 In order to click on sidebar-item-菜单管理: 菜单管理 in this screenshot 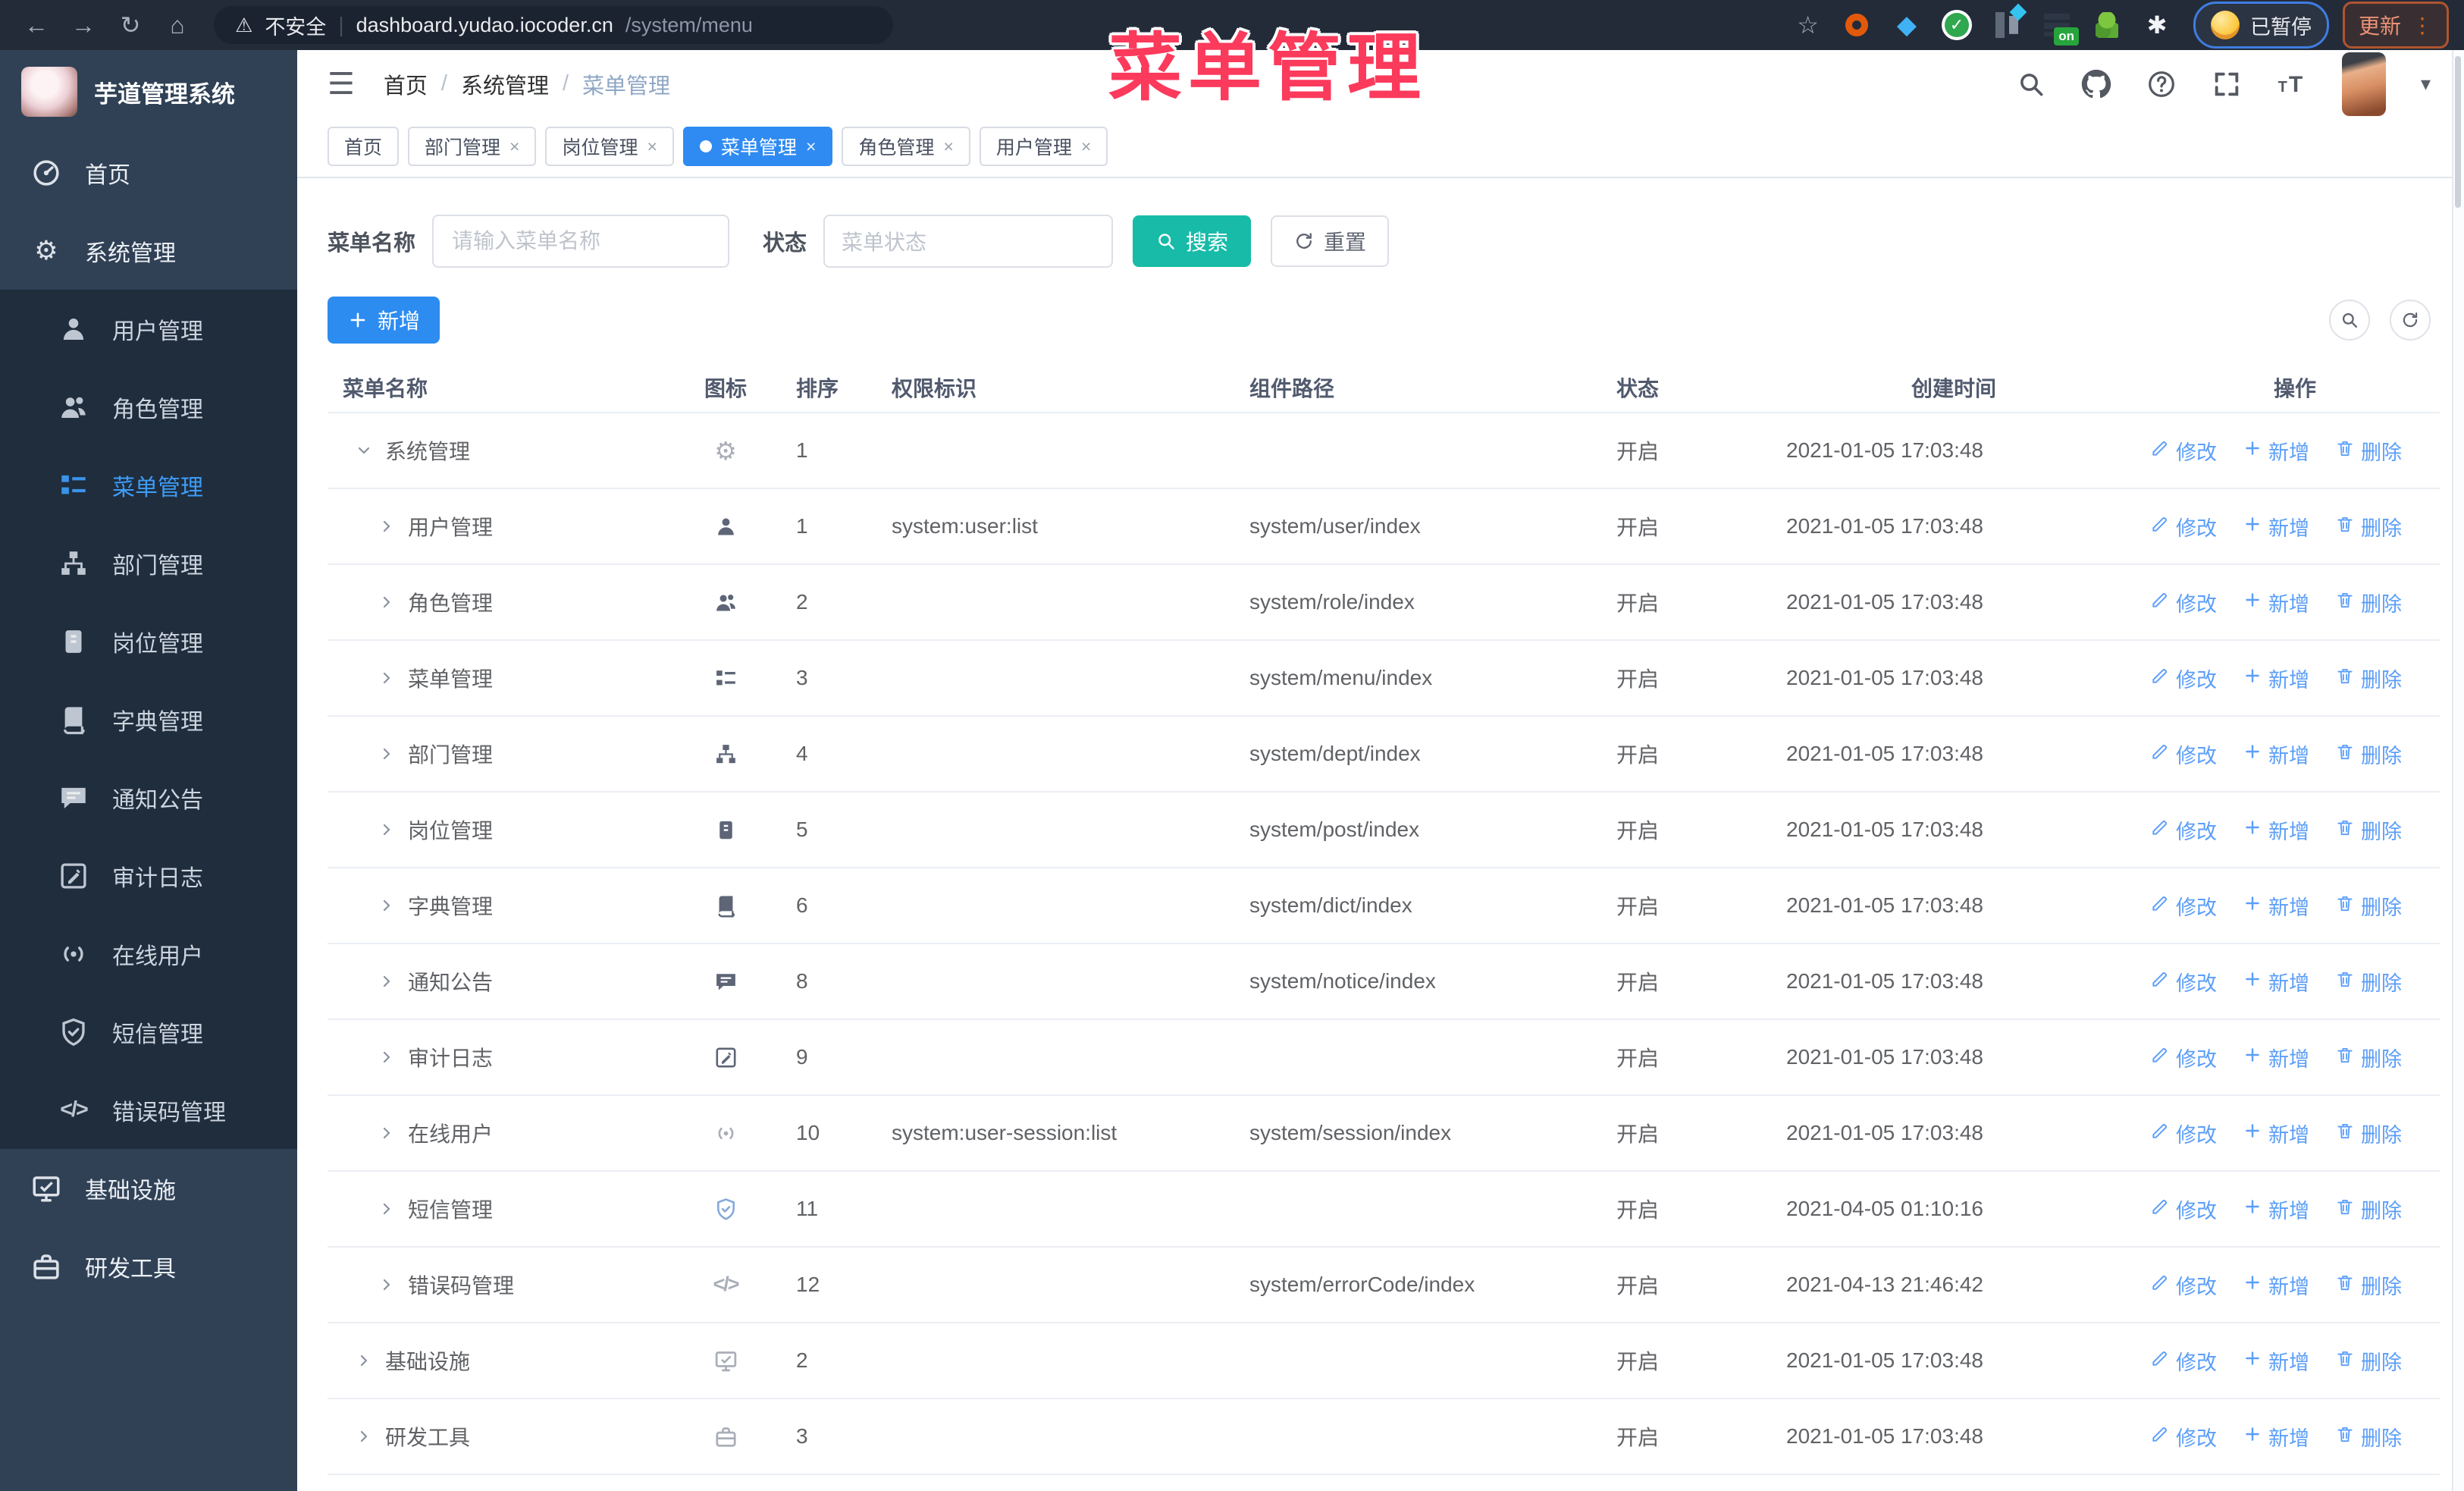, I will do `click(148, 485)`.